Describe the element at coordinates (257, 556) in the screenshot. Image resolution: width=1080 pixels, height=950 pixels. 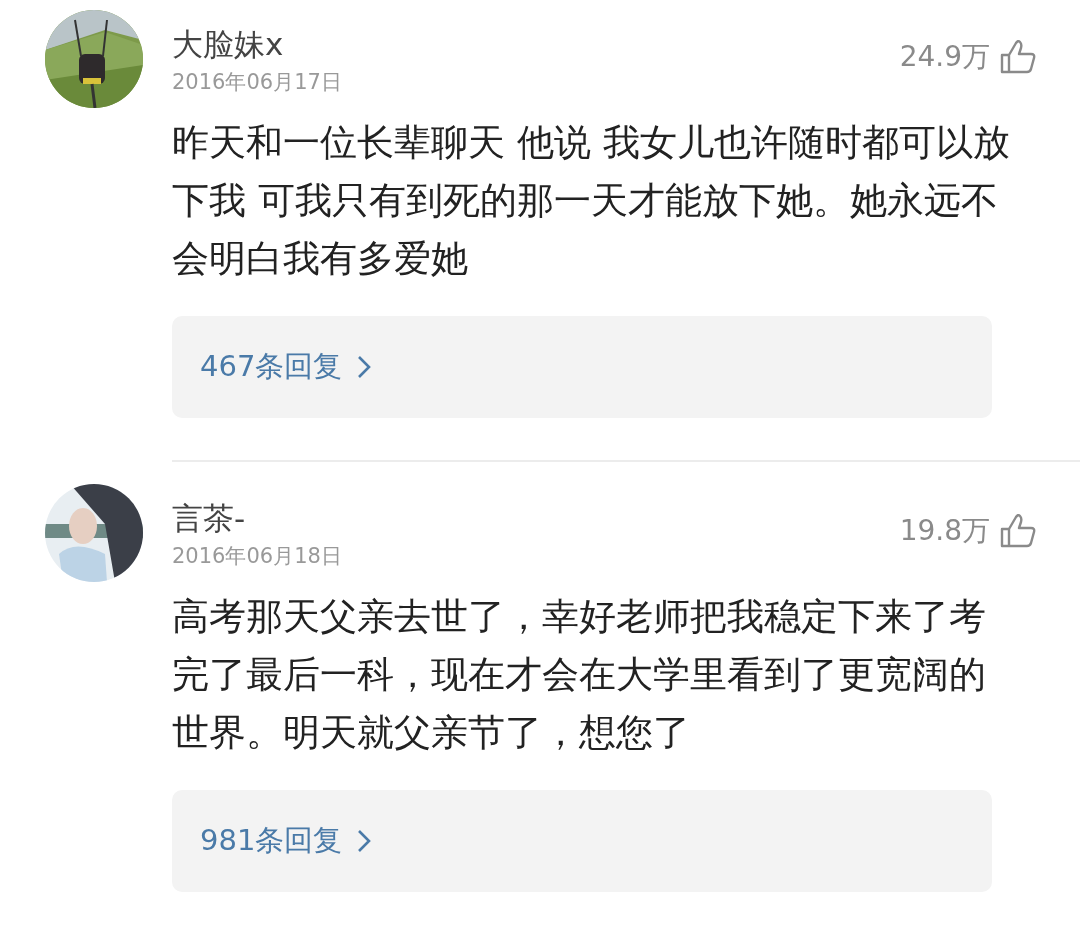
I see `comment-date: 2016年06月18日` at that location.